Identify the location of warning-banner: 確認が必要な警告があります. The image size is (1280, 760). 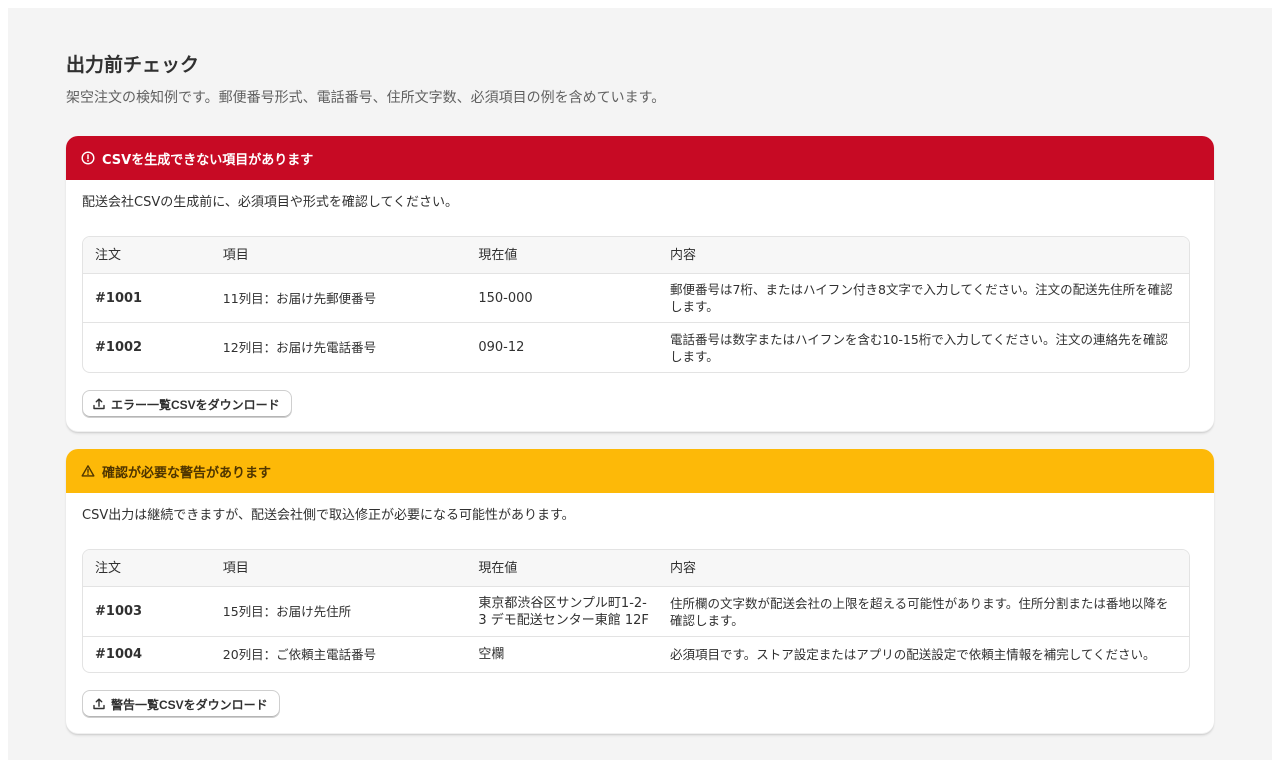
(640, 471).